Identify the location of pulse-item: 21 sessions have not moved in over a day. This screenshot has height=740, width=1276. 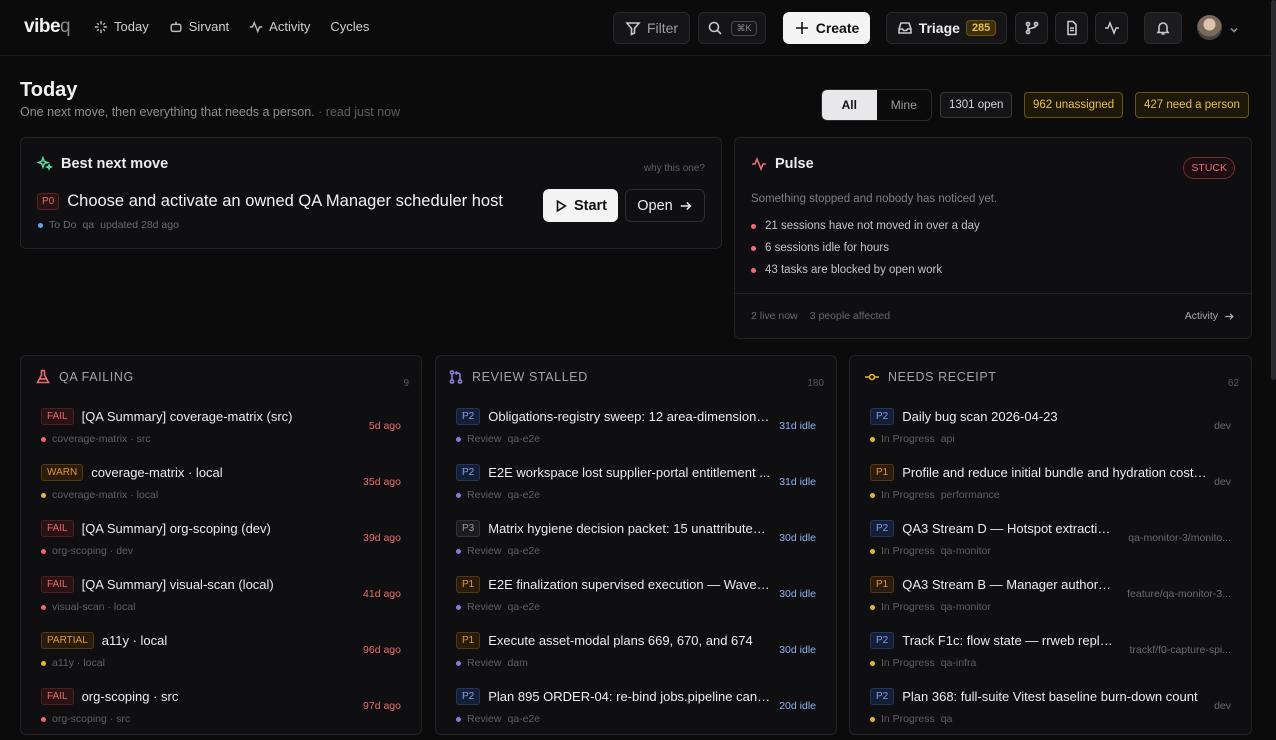
(865, 226).